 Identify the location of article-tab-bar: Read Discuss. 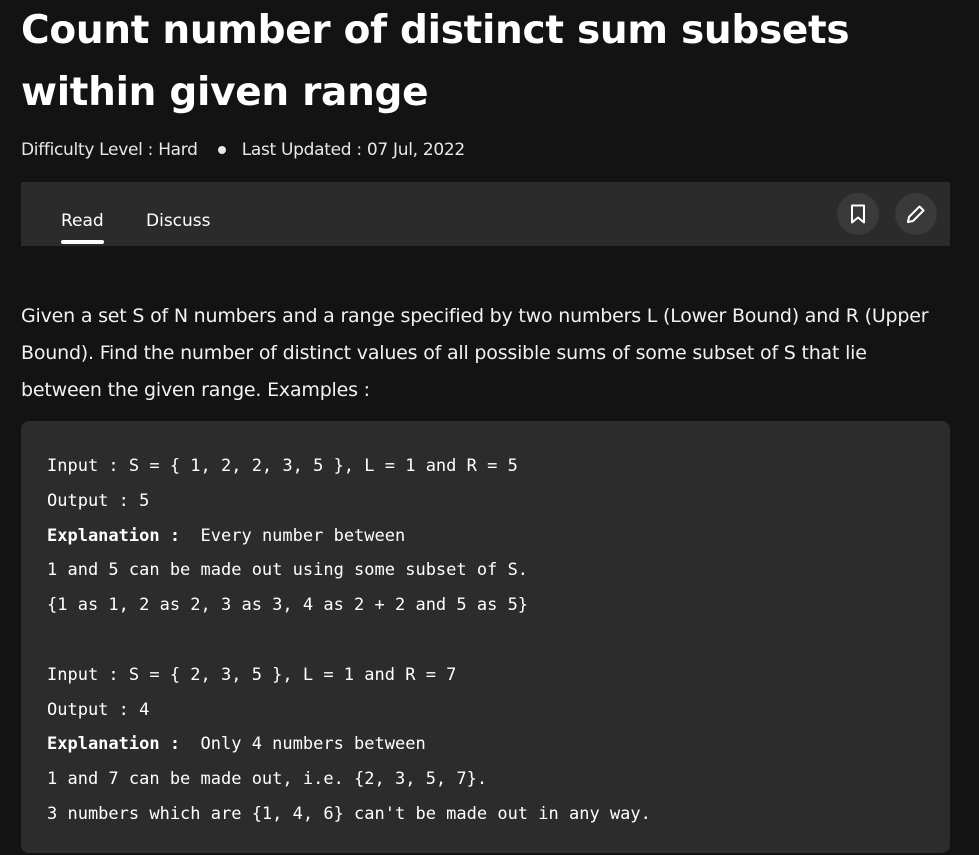
(485, 214).